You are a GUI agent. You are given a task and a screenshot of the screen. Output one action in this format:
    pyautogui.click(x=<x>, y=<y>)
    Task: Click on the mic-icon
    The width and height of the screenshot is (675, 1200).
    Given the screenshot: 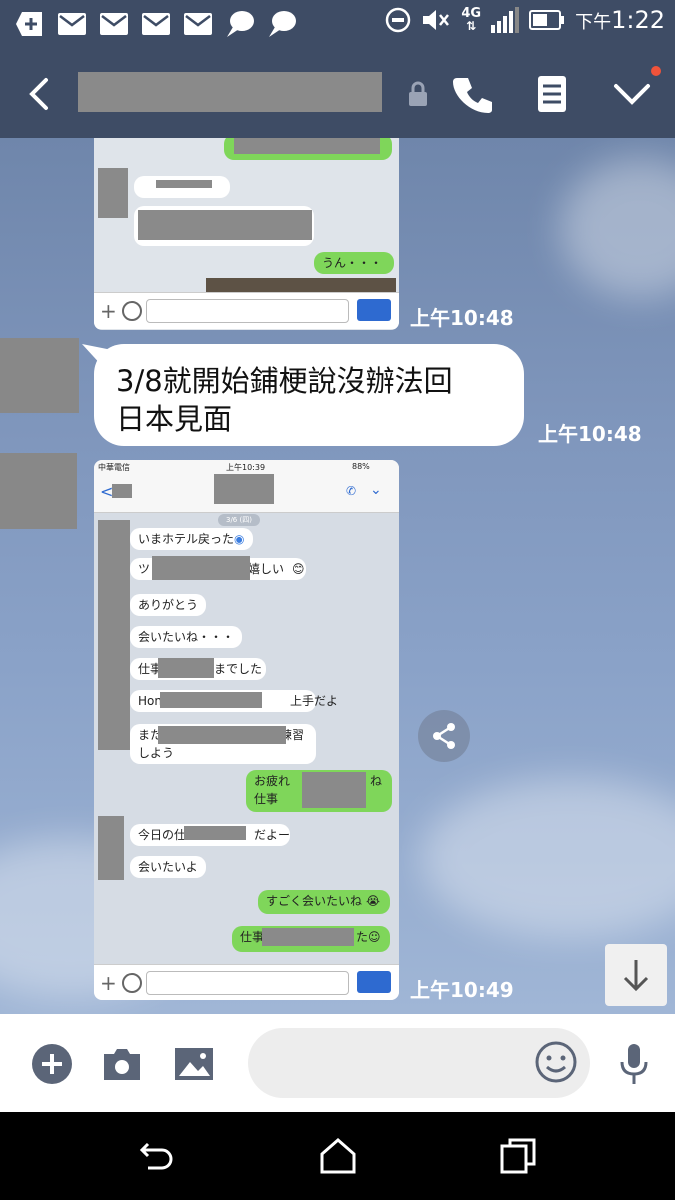 What is the action you would take?
    pyautogui.click(x=374, y=310)
    